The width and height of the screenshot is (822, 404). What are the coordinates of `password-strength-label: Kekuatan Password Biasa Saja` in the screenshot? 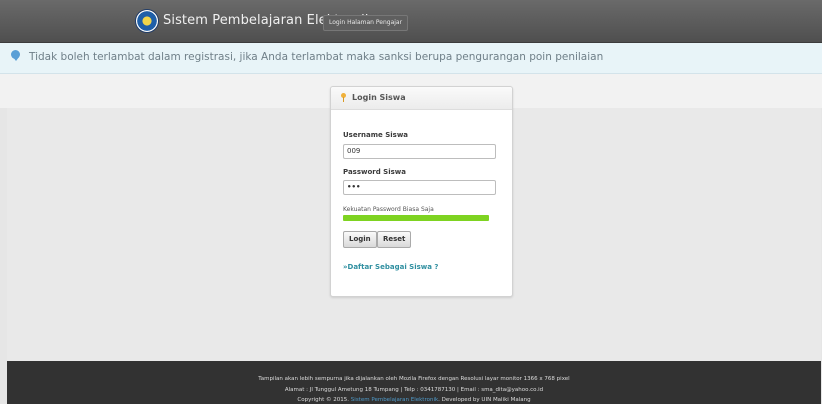 It's located at (388, 209).